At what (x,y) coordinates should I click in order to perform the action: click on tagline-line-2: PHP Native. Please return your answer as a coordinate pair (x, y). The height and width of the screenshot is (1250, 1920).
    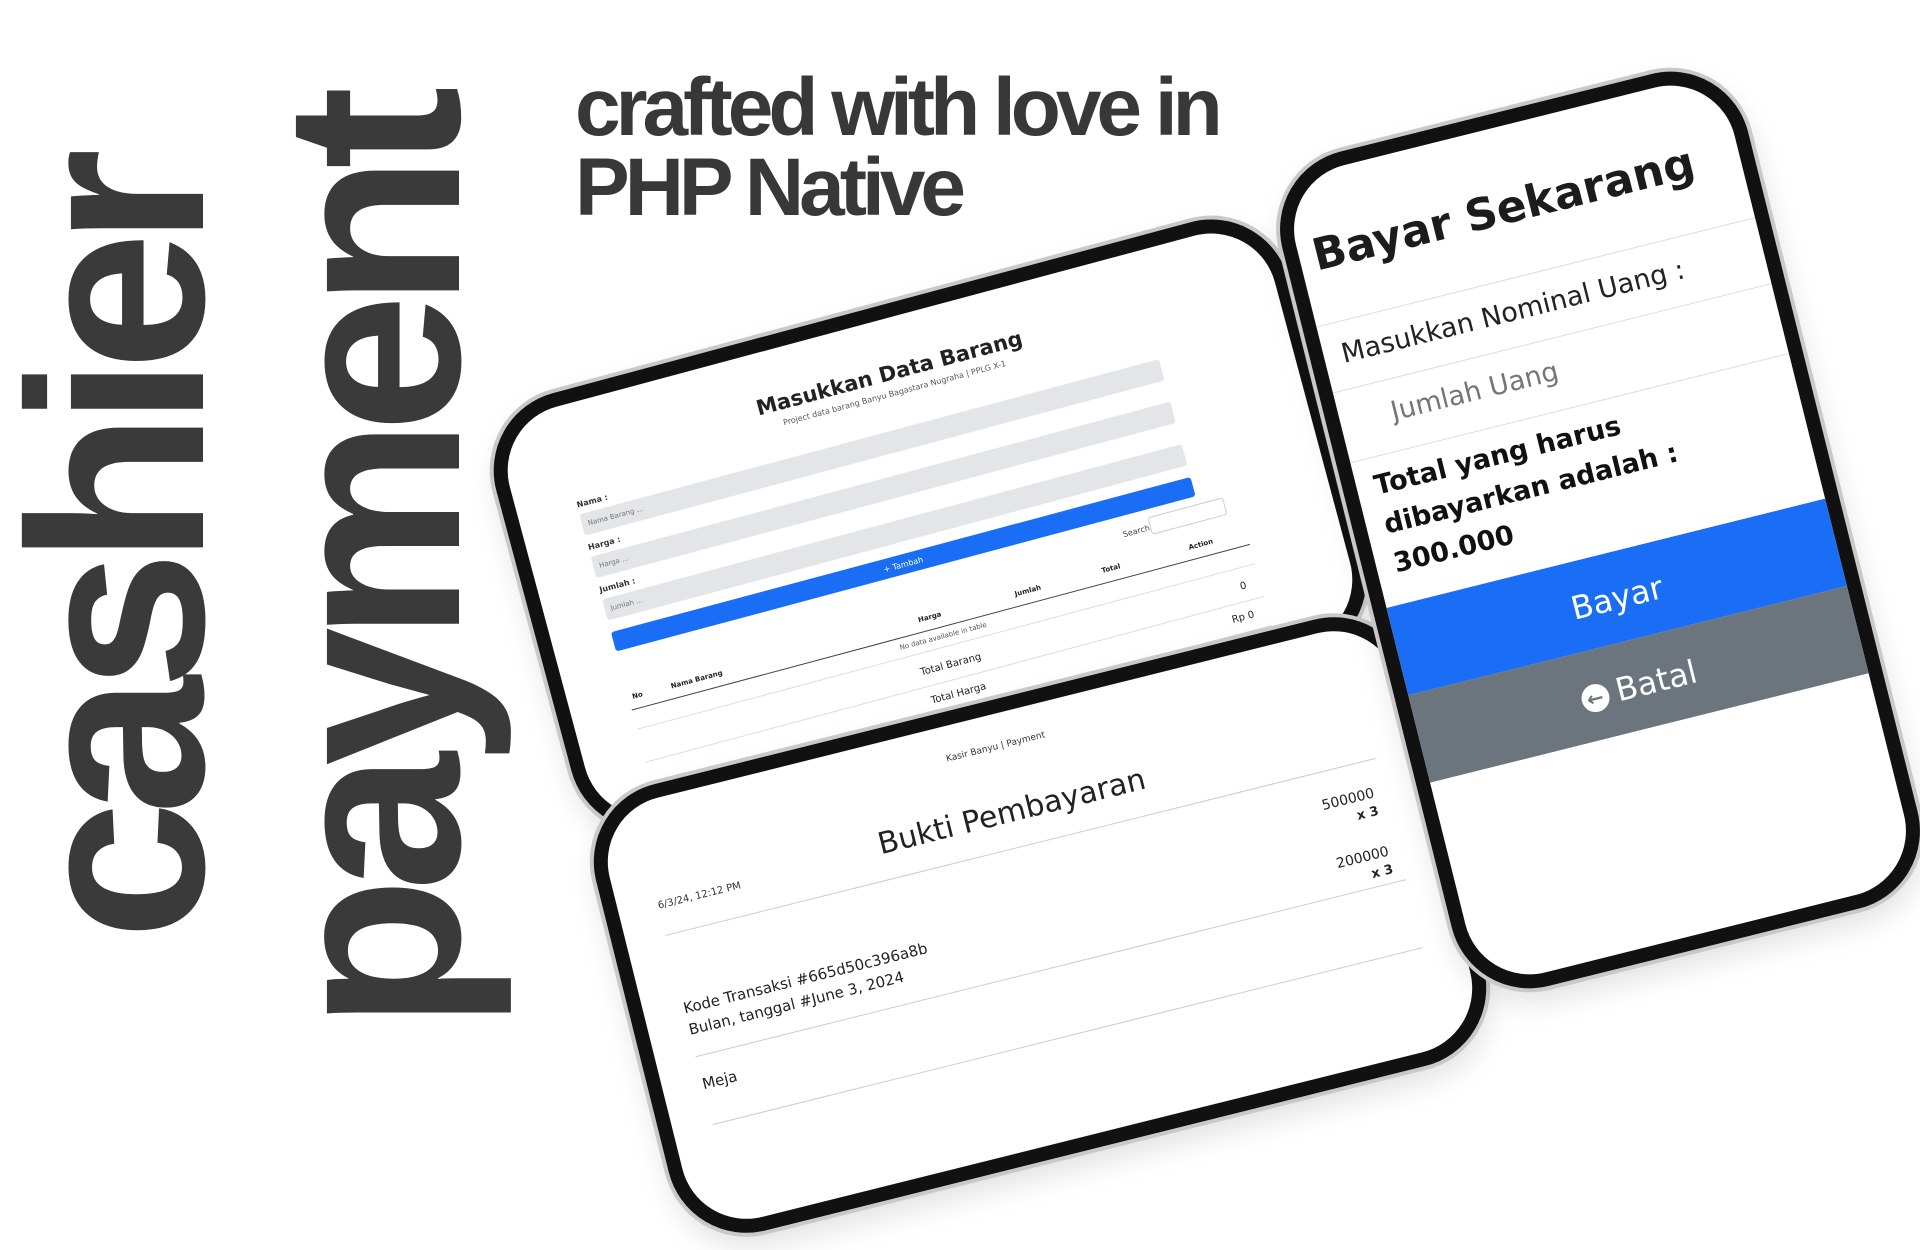
    Looking at the image, I should click on (770, 187).